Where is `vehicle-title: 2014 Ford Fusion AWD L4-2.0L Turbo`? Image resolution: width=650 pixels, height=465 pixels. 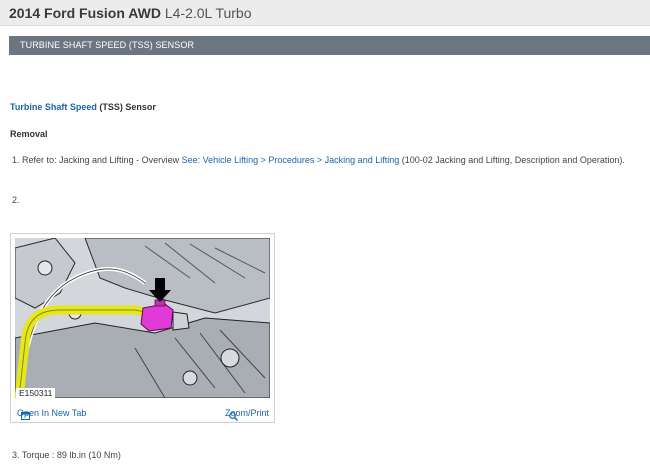 vehicle-title: 2014 Ford Fusion AWD L4-2.0L Turbo is located at coordinates (130, 13).